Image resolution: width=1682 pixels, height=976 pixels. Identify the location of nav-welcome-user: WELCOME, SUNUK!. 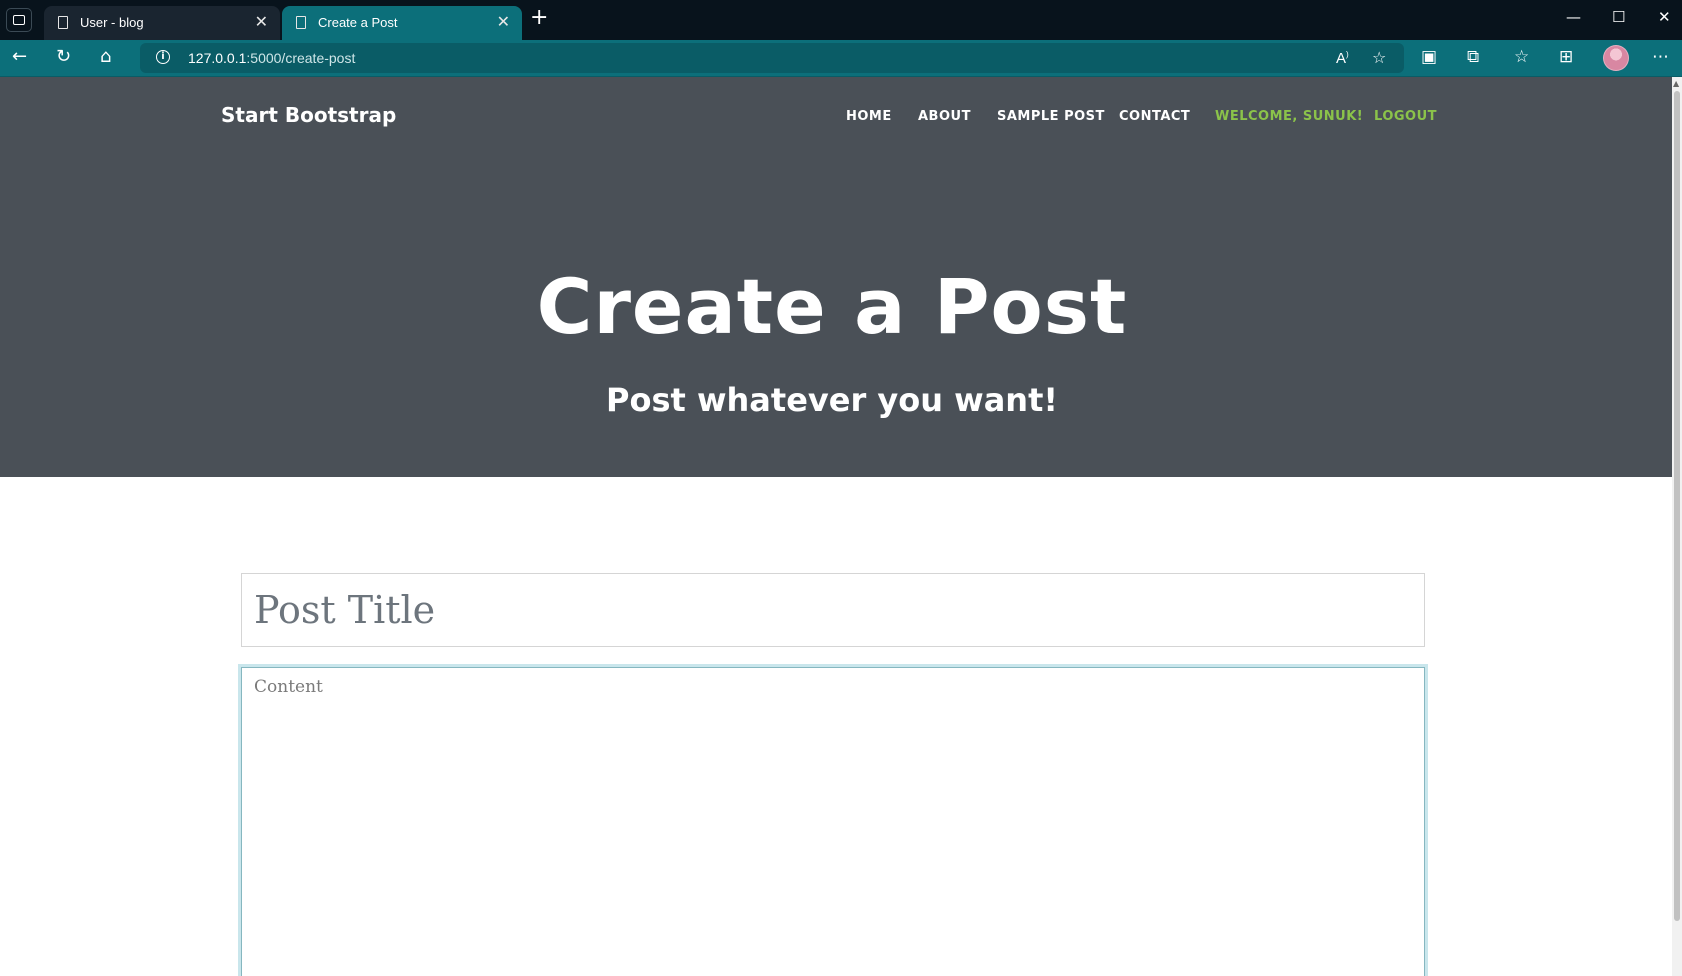
(1289, 116).